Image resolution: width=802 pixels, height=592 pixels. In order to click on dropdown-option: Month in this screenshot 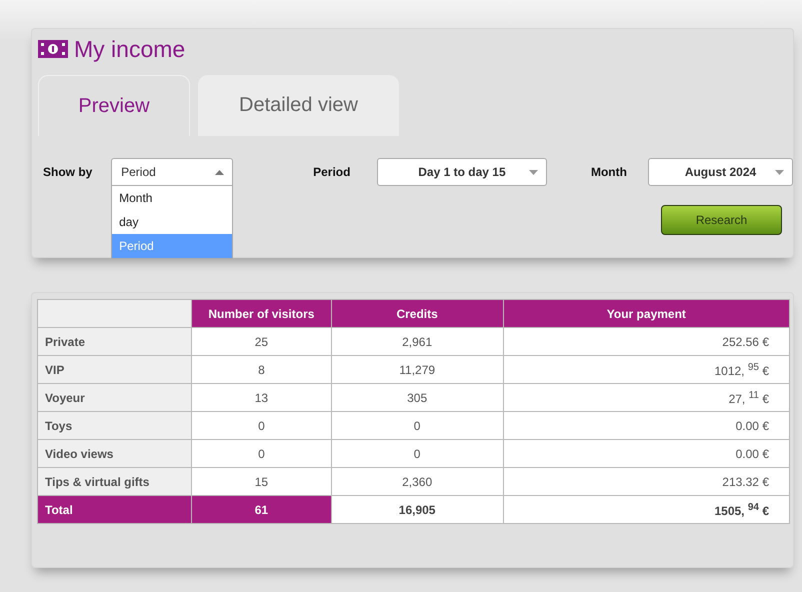, I will do `click(172, 198)`.